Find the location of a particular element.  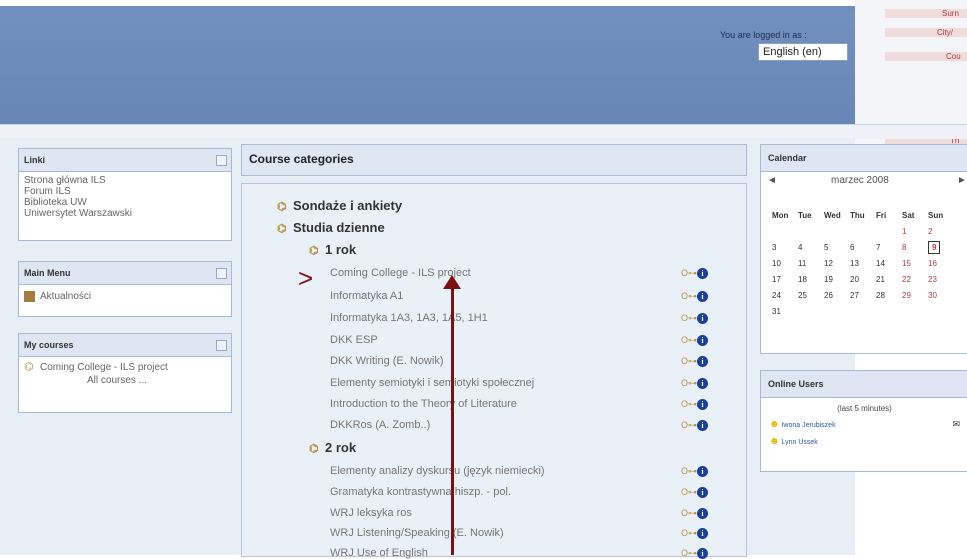

course-link: WRJ leksyka ros is located at coordinates (371, 513).